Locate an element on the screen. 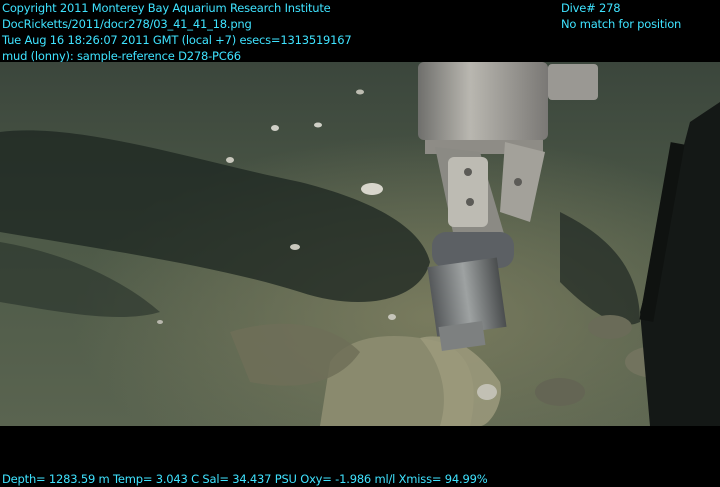 The height and width of the screenshot is (487, 720). dive-number: Dive# 278 is located at coordinates (591, 8).